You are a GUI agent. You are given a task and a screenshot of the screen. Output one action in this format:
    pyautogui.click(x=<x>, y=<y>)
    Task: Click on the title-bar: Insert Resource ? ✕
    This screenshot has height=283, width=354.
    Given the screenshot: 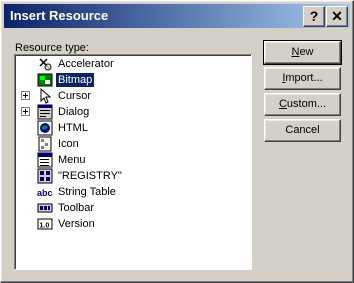 What is the action you would take?
    pyautogui.click(x=177, y=16)
    